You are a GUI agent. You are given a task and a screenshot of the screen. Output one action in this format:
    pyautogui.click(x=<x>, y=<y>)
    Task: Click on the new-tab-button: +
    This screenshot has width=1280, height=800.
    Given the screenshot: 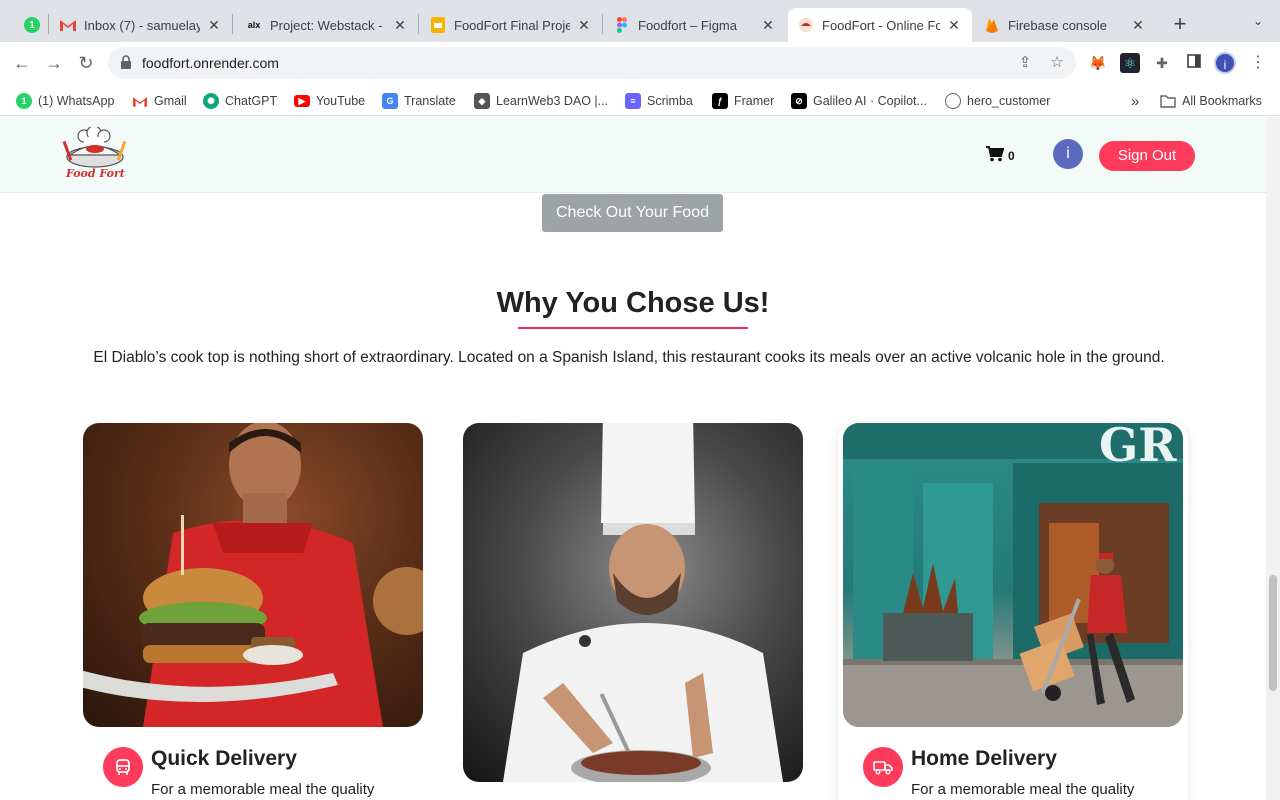 What is the action you would take?
    pyautogui.click(x=1180, y=24)
    